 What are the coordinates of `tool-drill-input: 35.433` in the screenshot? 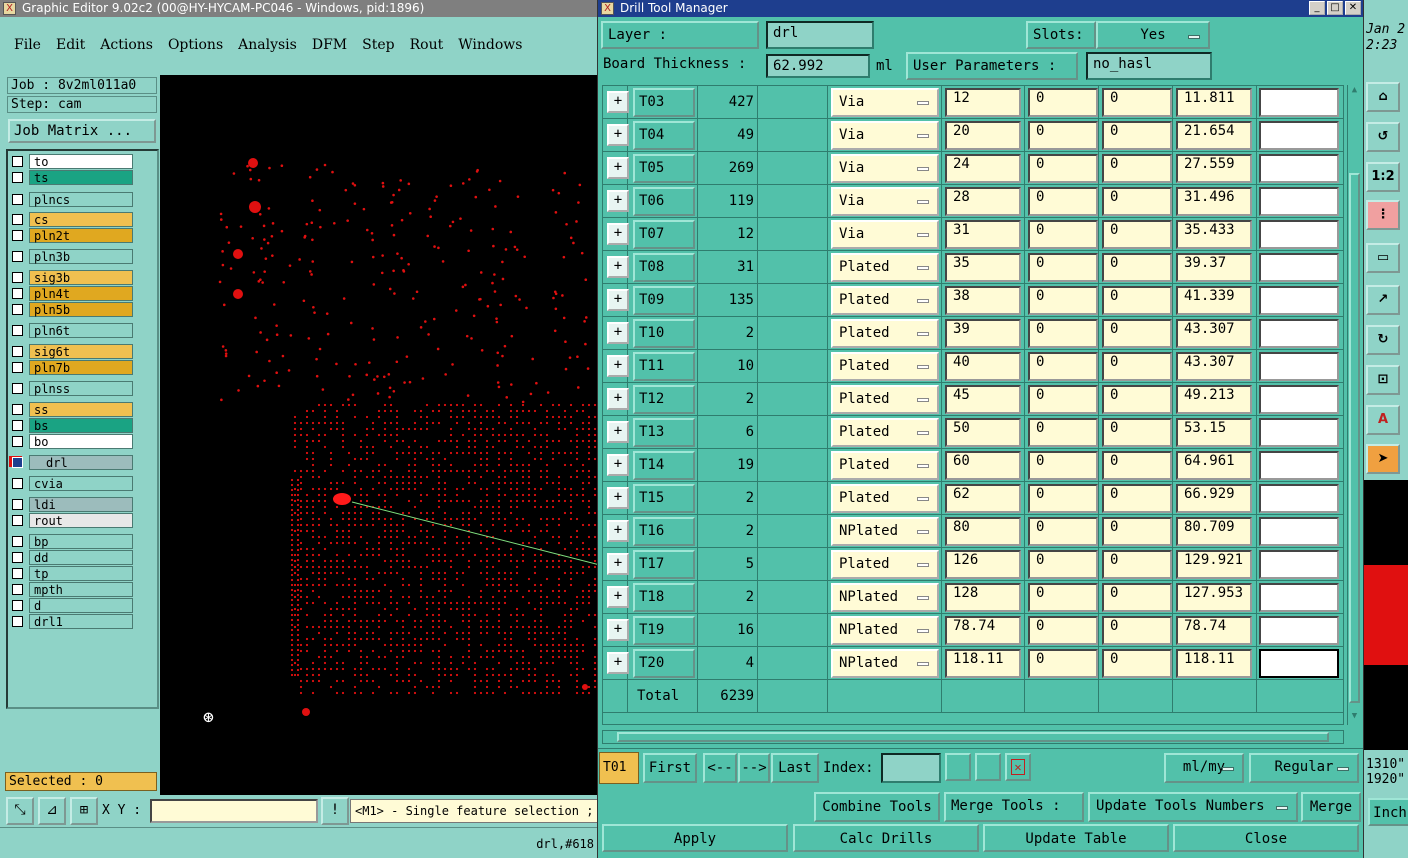 It's located at (1214, 234).